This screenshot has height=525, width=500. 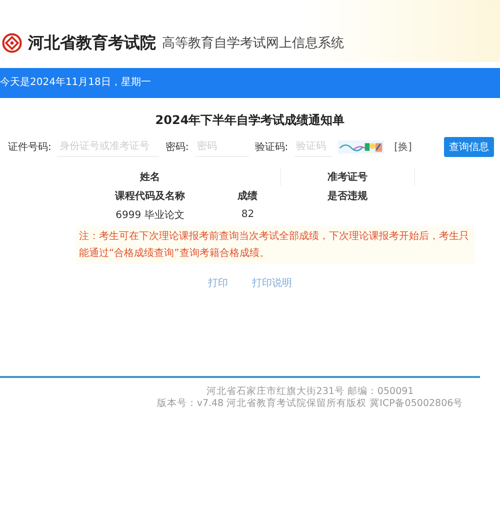 I want to click on id-label: 证件号码:, so click(x=30, y=147).